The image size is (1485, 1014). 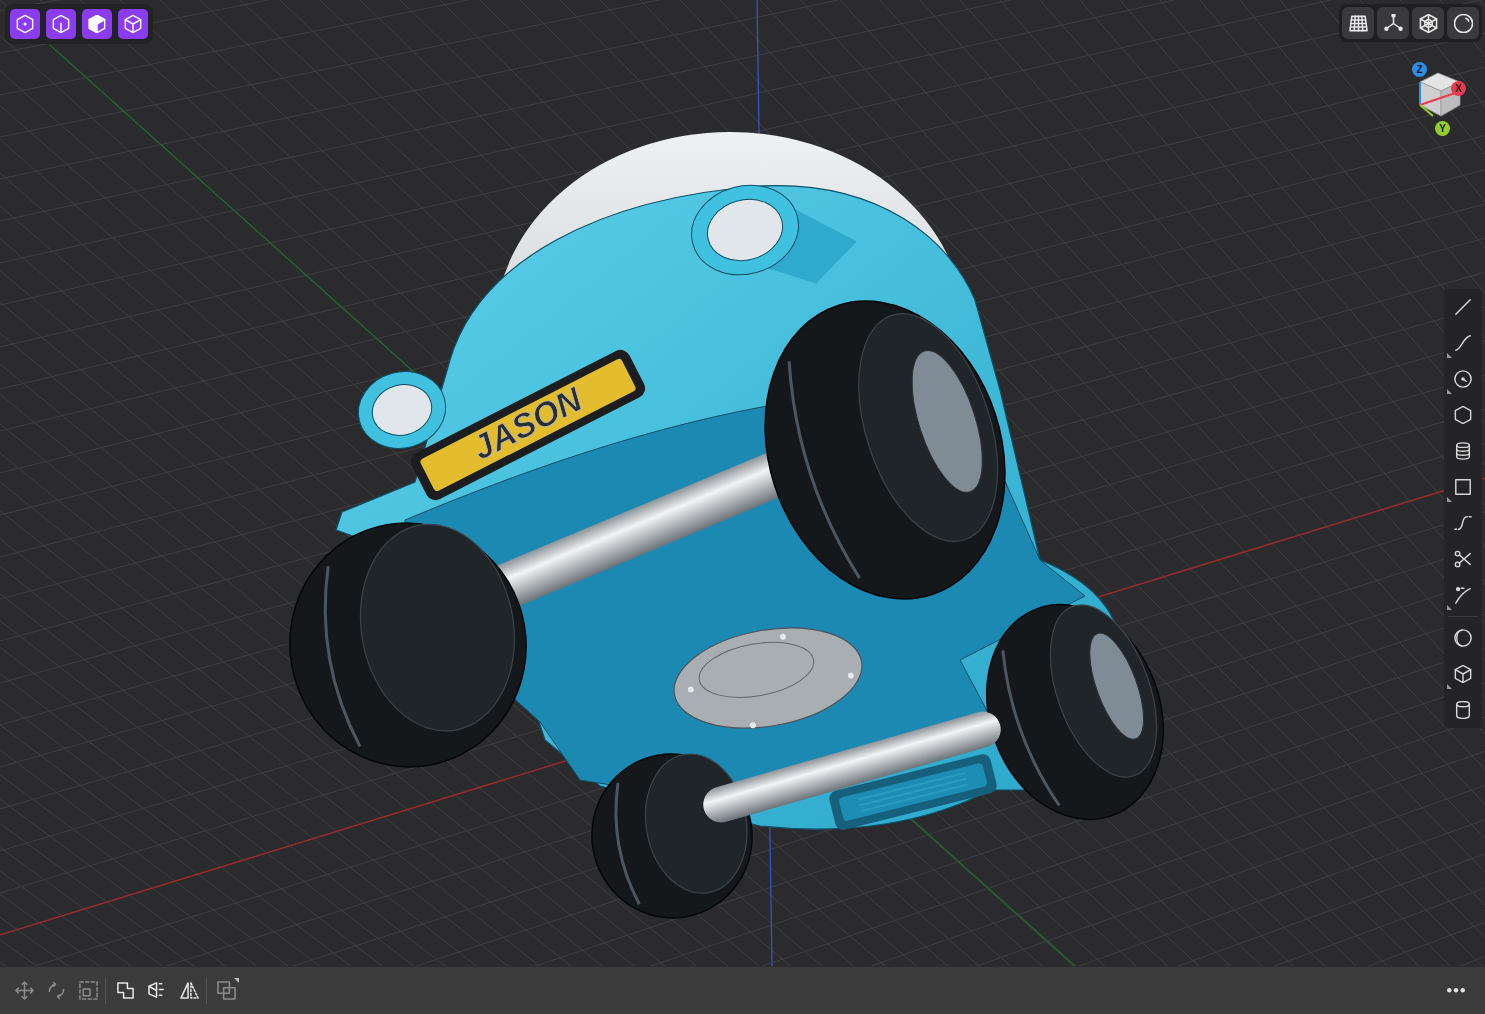 What do you see at coordinates (125, 990) in the screenshot?
I see `union-icon` at bounding box center [125, 990].